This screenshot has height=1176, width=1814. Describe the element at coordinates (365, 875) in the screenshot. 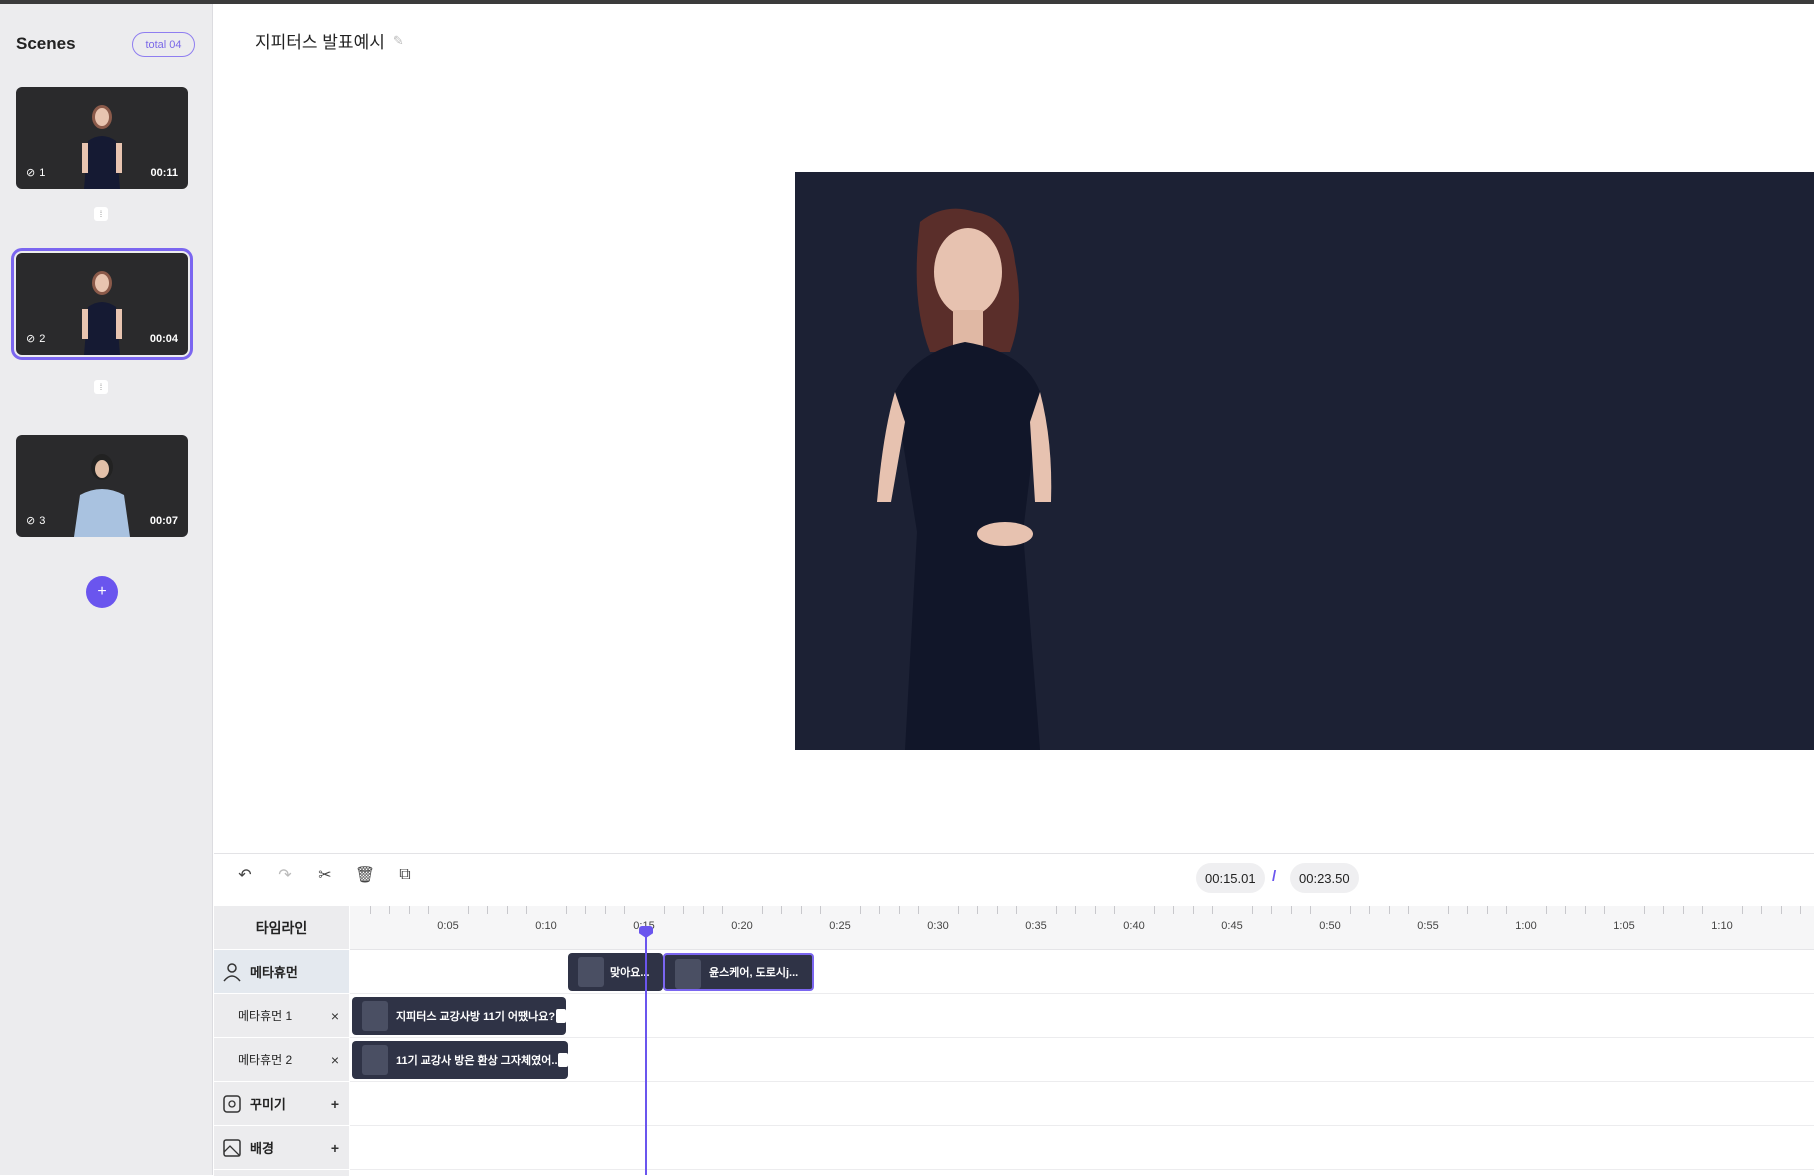

I see `delete-icon: 🗑` at that location.